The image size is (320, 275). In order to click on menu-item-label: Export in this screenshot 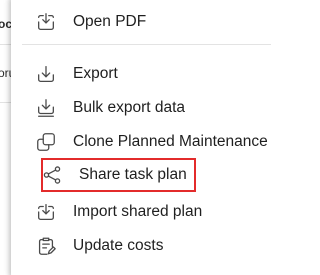, I will do `click(95, 73)`.